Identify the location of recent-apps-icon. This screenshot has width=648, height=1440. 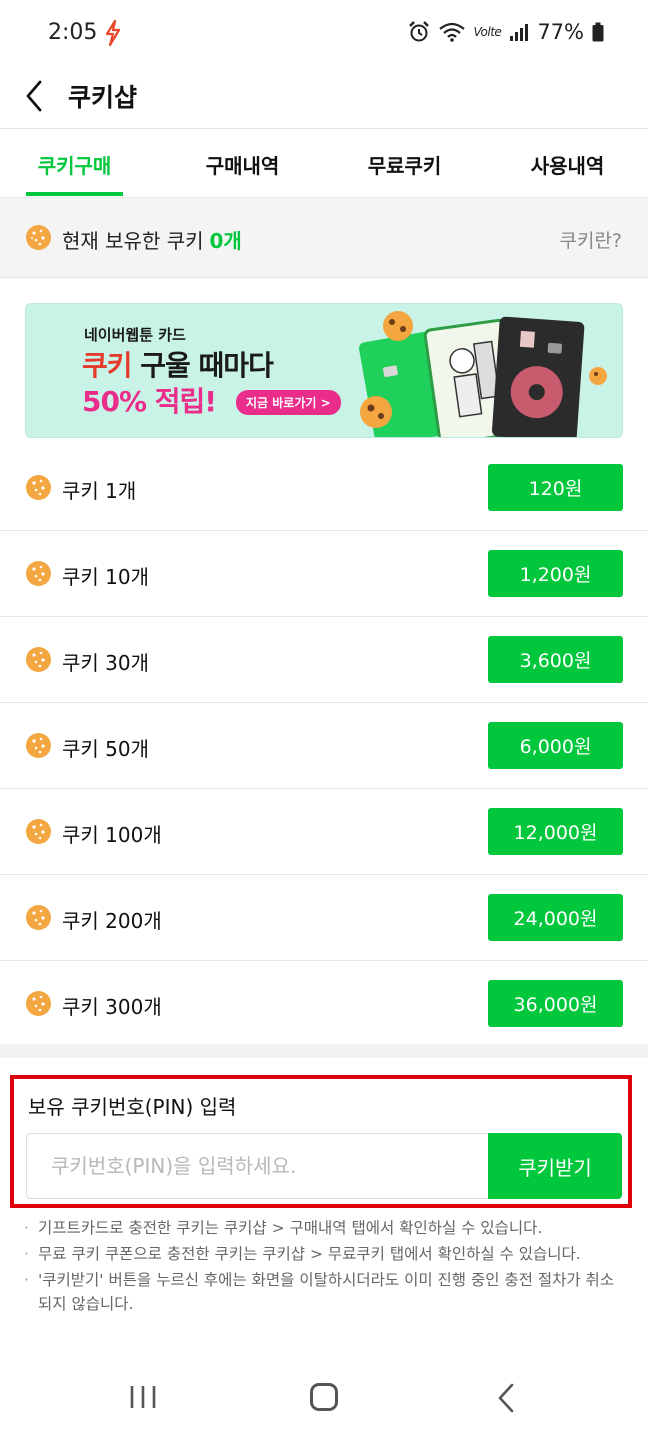
(143, 1397).